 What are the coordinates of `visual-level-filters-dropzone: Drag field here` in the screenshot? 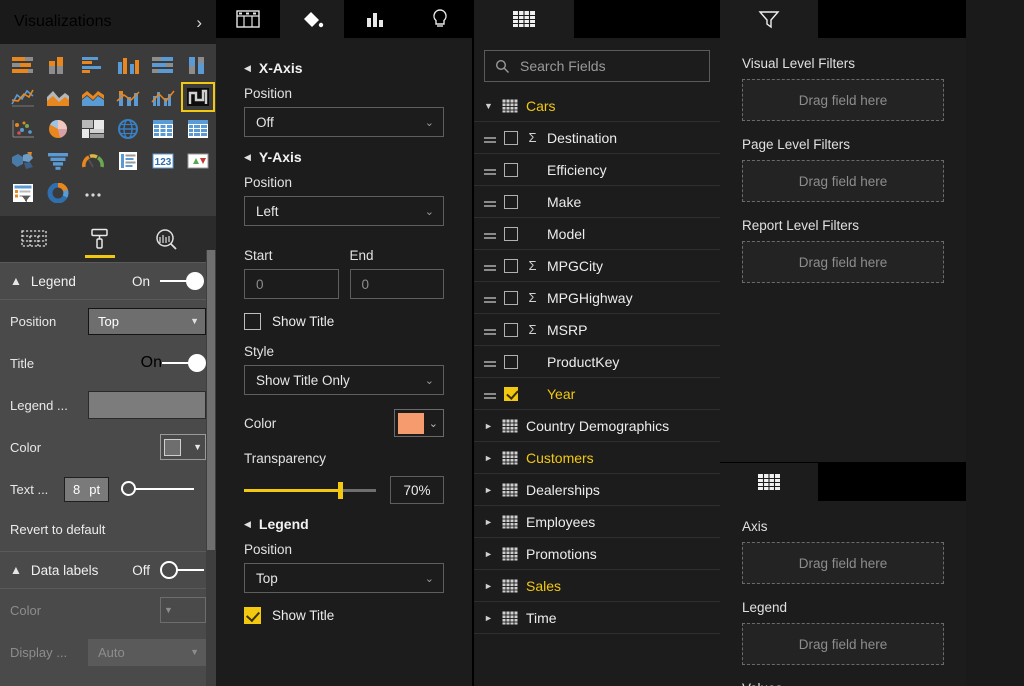 It's located at (843, 100).